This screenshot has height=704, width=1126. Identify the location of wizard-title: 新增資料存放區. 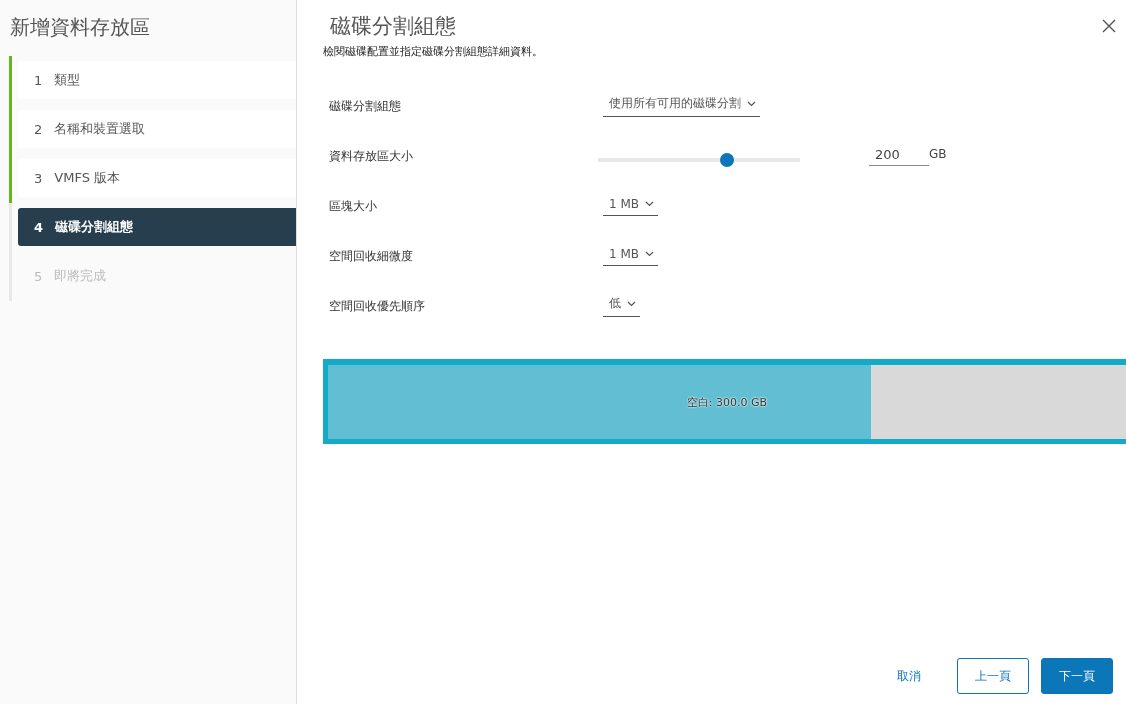
(80, 27).